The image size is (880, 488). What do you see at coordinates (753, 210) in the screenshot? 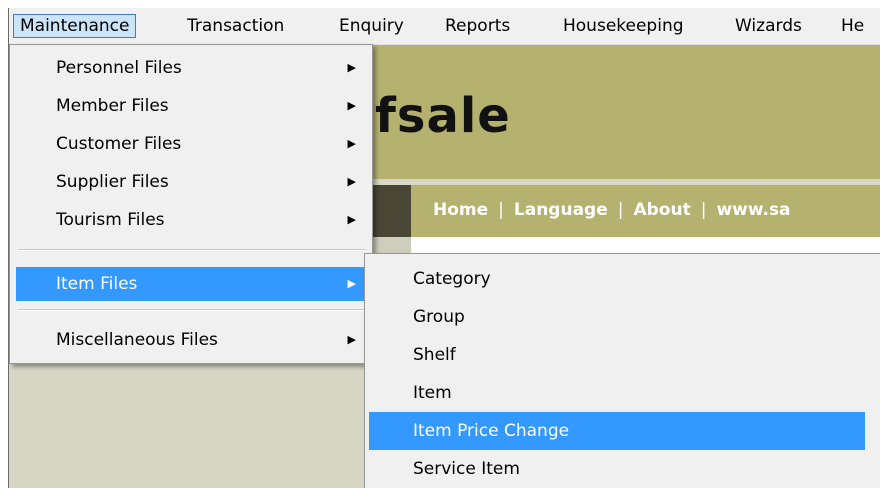
I see `nav-link-website: www.sa` at bounding box center [753, 210].